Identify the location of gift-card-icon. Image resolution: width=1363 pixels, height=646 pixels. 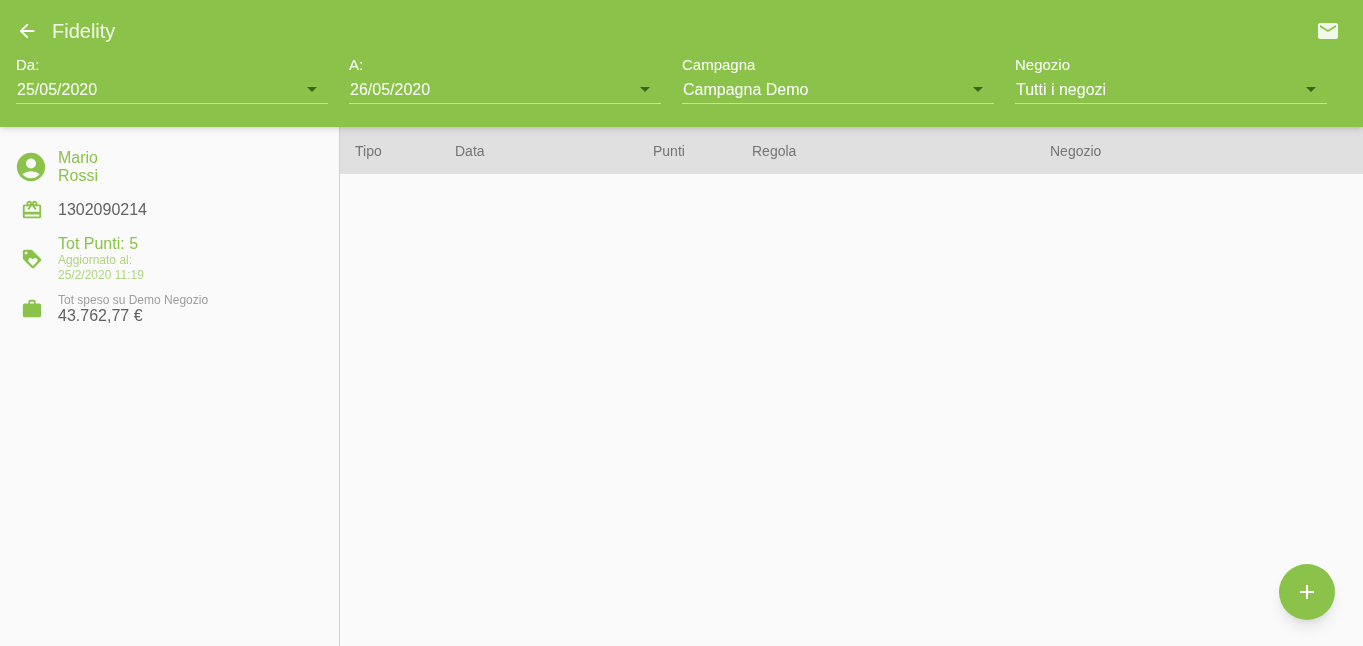
(32, 210).